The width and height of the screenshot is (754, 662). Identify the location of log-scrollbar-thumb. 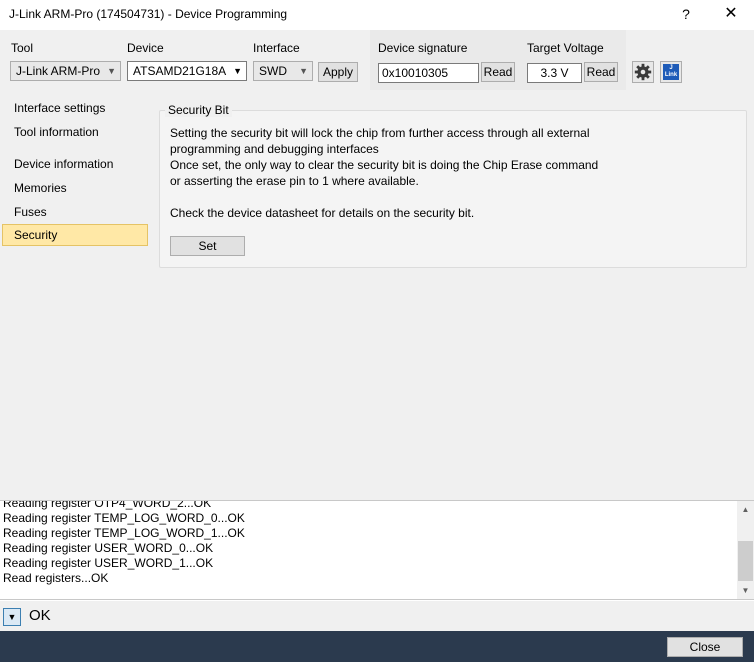
(745, 561).